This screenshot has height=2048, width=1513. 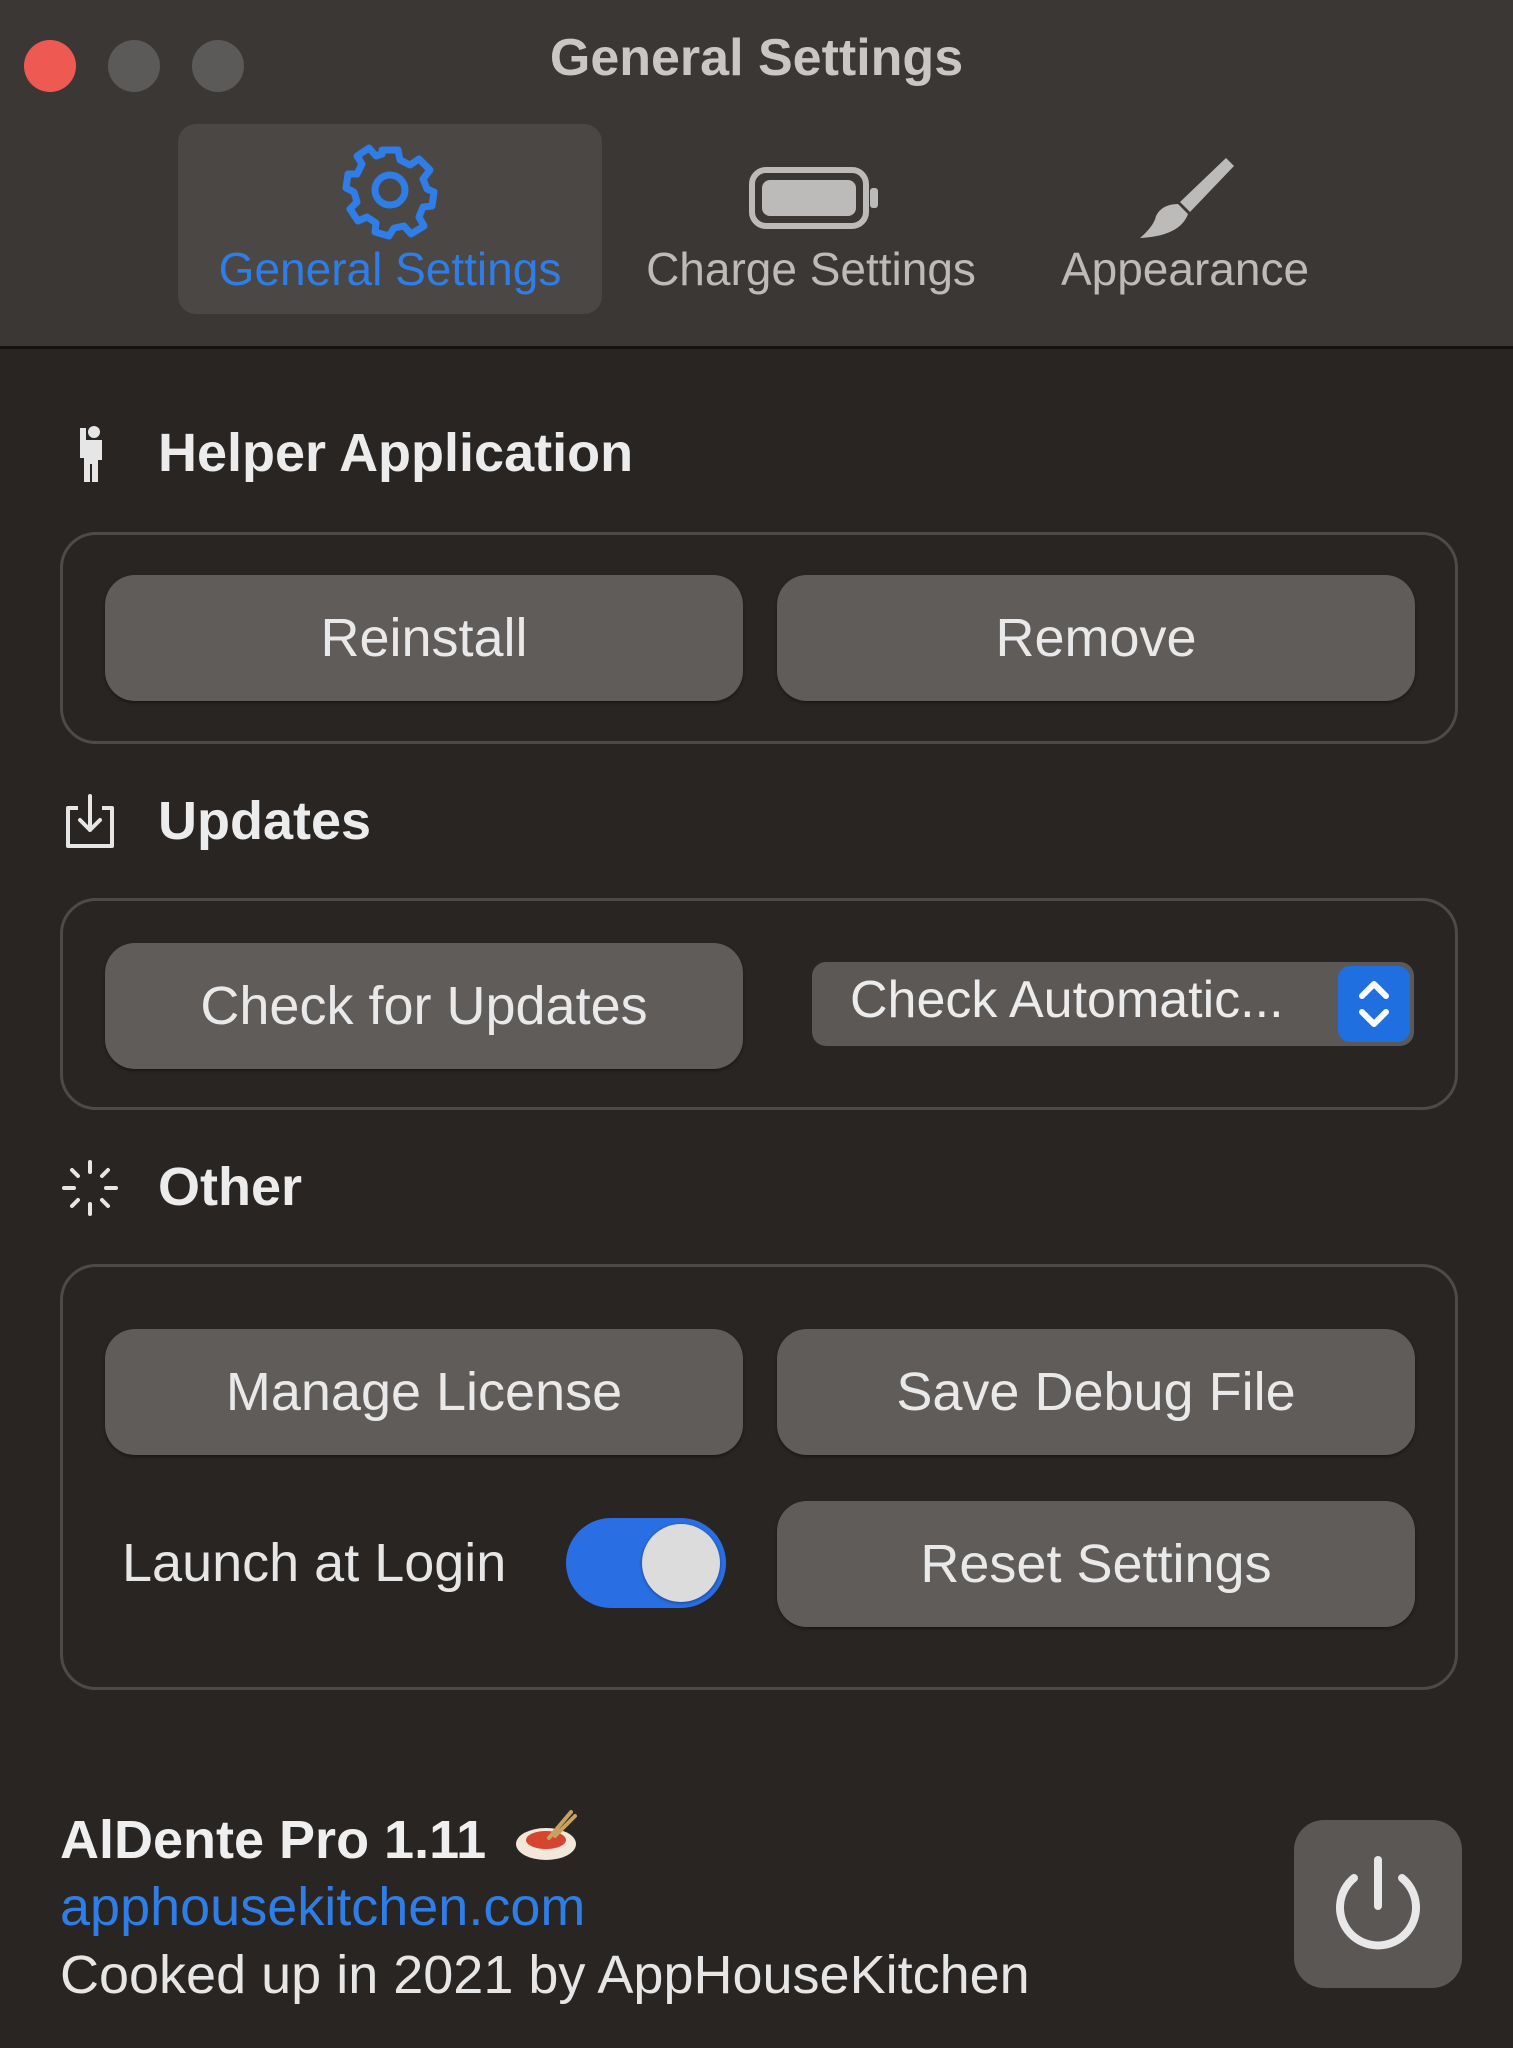 I want to click on tab-appearance: Appearance, so click(x=1185, y=219).